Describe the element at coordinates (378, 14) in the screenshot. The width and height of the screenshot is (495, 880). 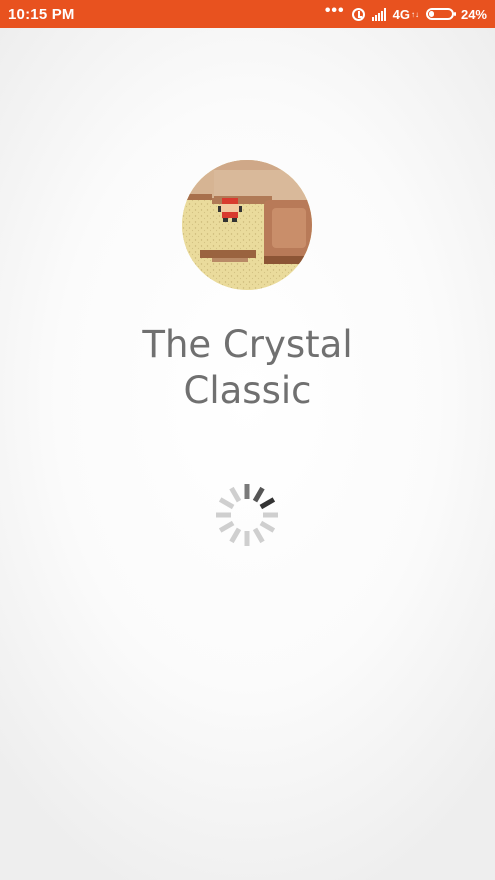
I see `signal-icon` at that location.